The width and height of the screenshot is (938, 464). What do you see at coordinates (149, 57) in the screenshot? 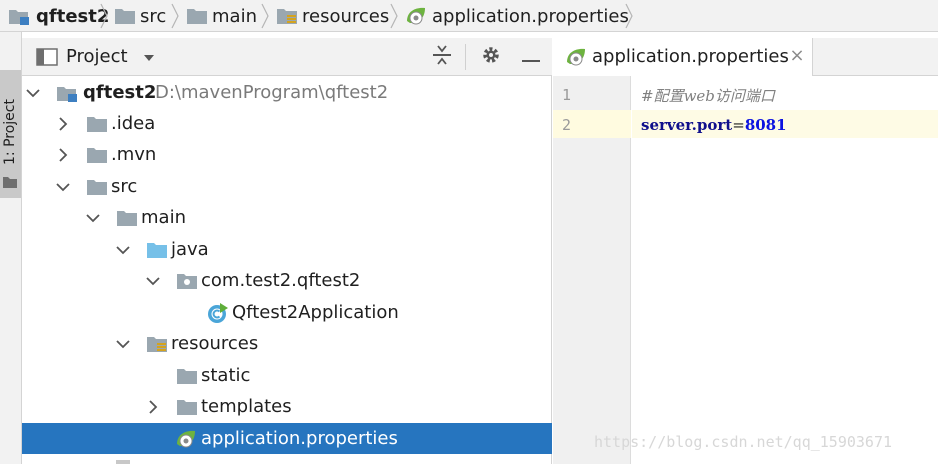
I see `dropdown-arrow-icon` at bounding box center [149, 57].